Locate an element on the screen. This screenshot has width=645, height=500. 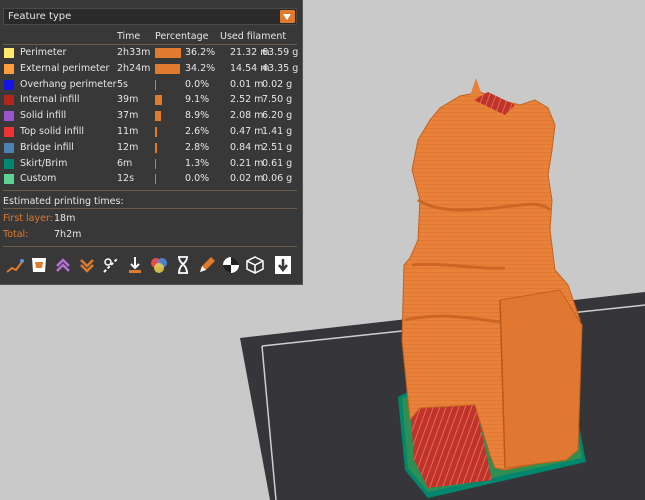
feature-name: Internal infill is located at coordinates (50, 100).